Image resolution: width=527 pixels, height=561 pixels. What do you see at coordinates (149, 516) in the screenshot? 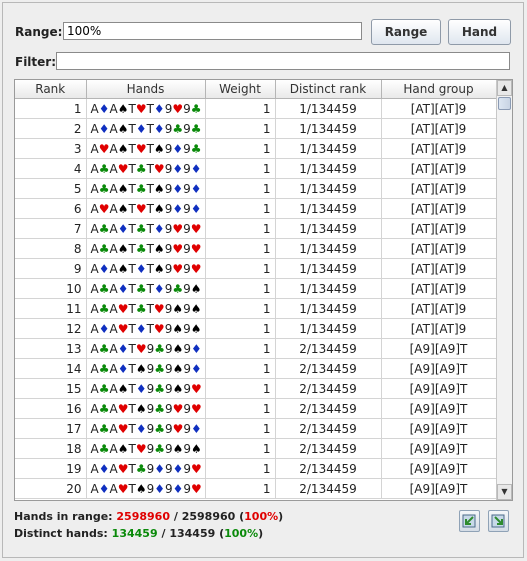
I see `hands-in-range: Hands in range: 2598960 / 2598960 (100%)` at bounding box center [149, 516].